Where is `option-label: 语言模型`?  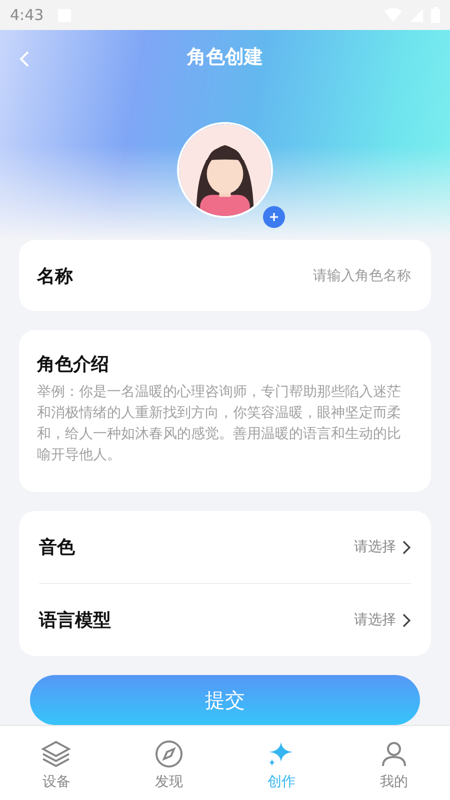 option-label: 语言模型 is located at coordinates (75, 620).